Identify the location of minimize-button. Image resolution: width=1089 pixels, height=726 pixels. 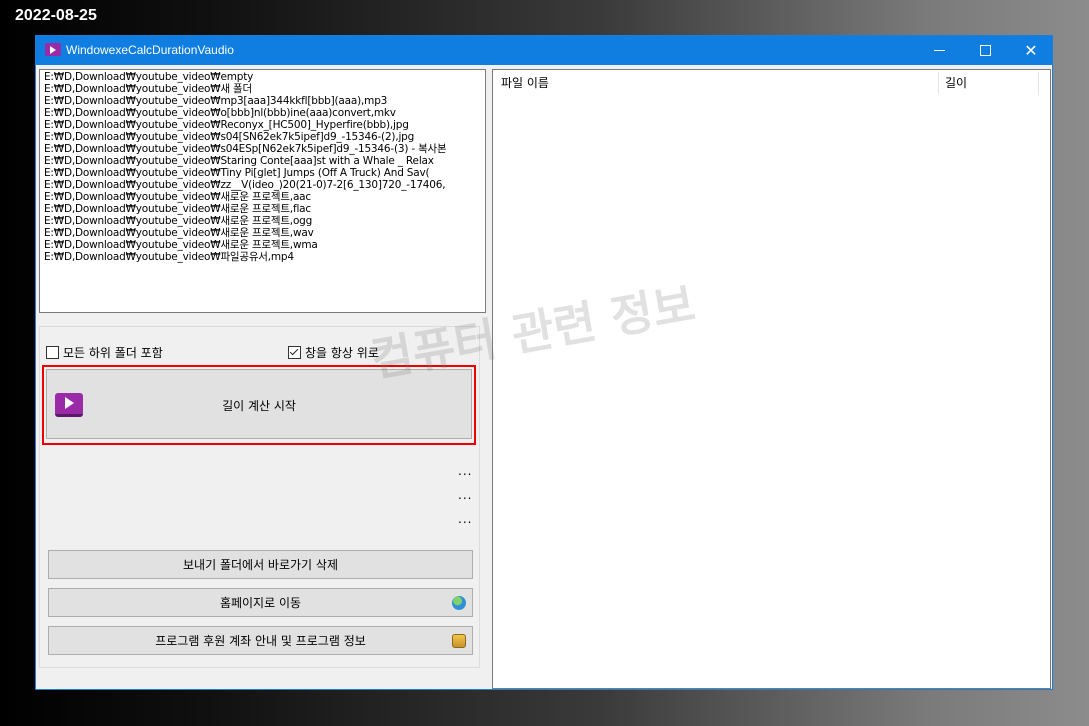
(939, 50).